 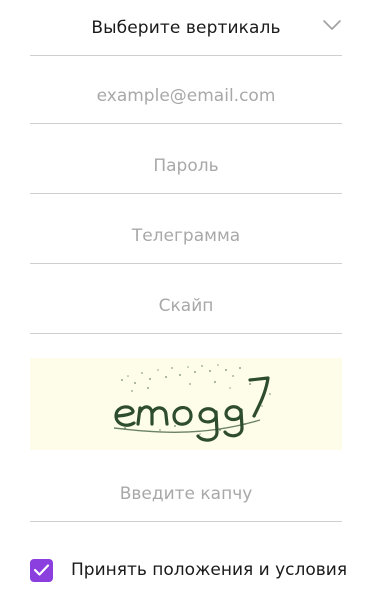 I want to click on telegram-field-wrapper, so click(x=186, y=236).